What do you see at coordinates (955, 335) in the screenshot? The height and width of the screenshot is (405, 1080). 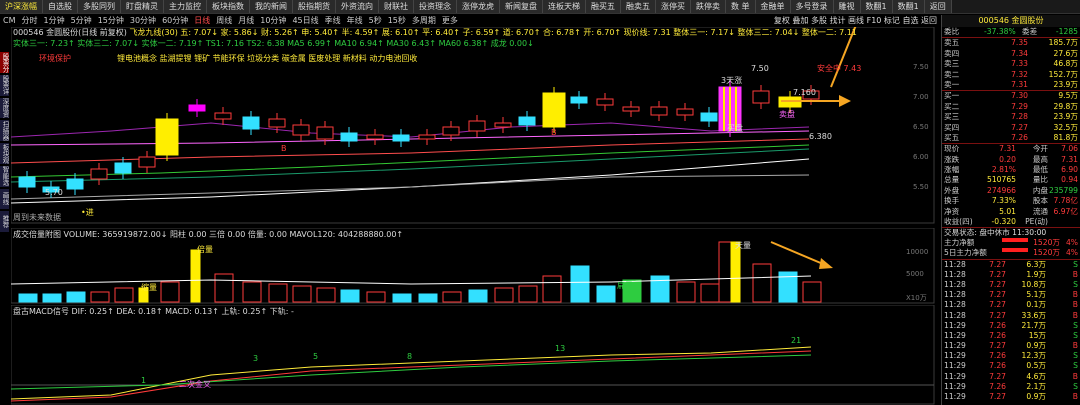 I see `tick-time: 11:29` at bounding box center [955, 335].